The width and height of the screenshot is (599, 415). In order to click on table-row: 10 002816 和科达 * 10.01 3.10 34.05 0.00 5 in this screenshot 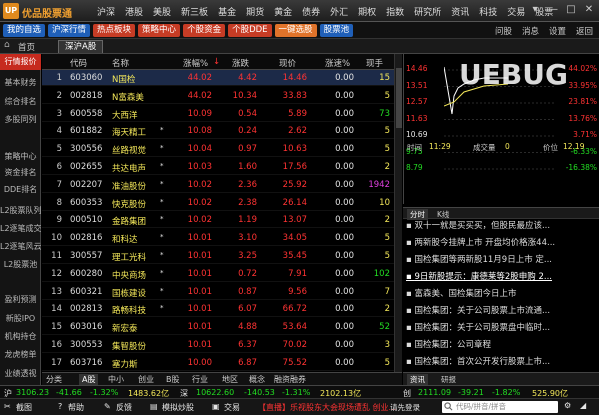, I will do `click(218, 238)`.